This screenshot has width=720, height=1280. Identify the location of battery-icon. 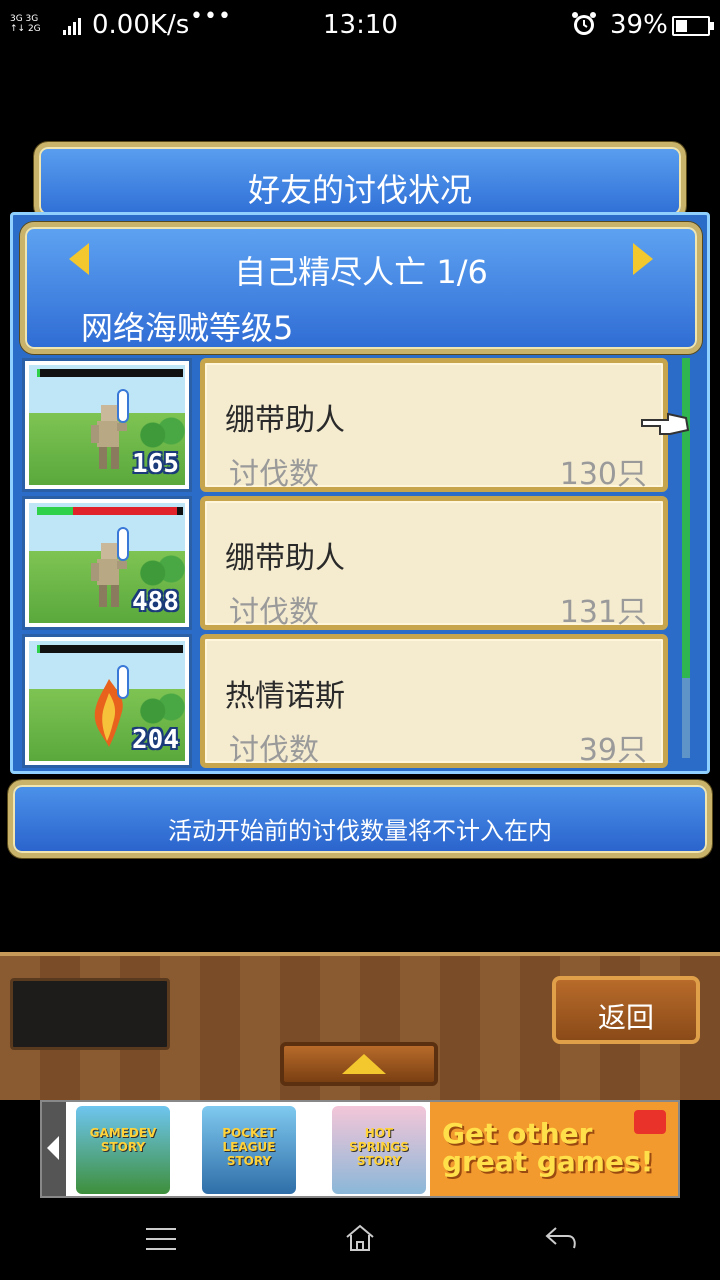
(693, 26).